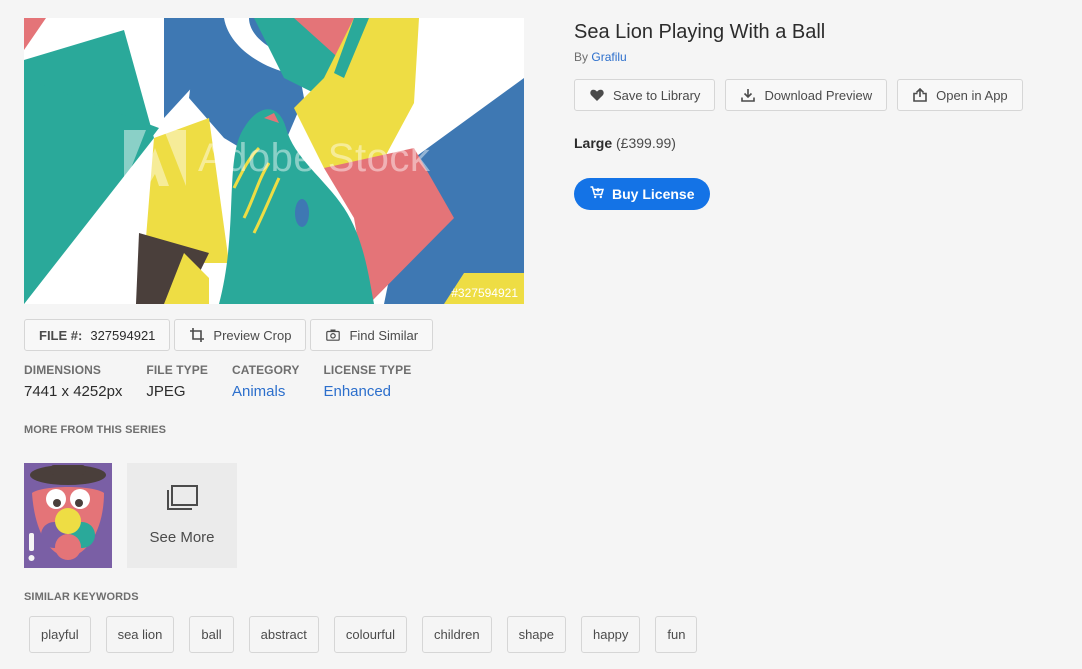 The height and width of the screenshot is (669, 1082). Describe the element at coordinates (60, 634) in the screenshot. I see `keyword-tag: playful` at that location.